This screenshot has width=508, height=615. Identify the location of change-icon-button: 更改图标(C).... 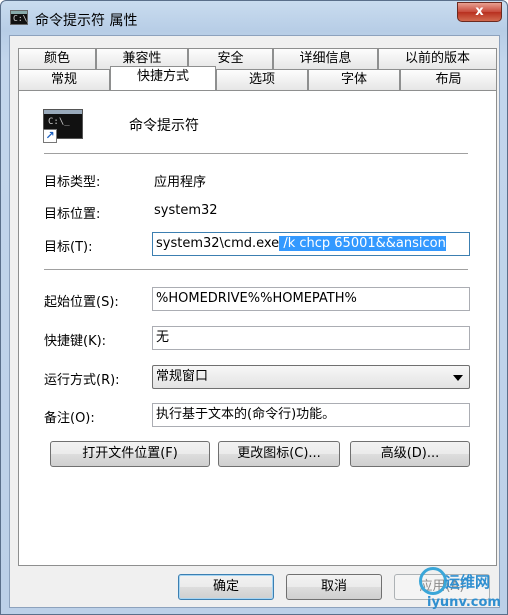
(279, 454).